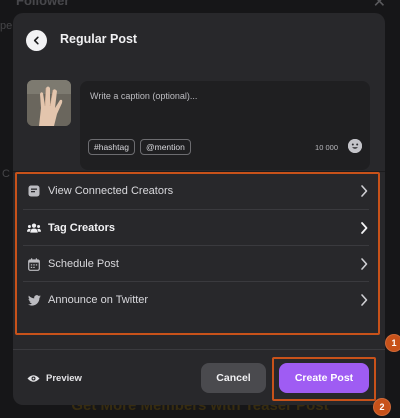  Describe the element at coordinates (382, 407) in the screenshot. I see `annotation-badge: 2` at that location.